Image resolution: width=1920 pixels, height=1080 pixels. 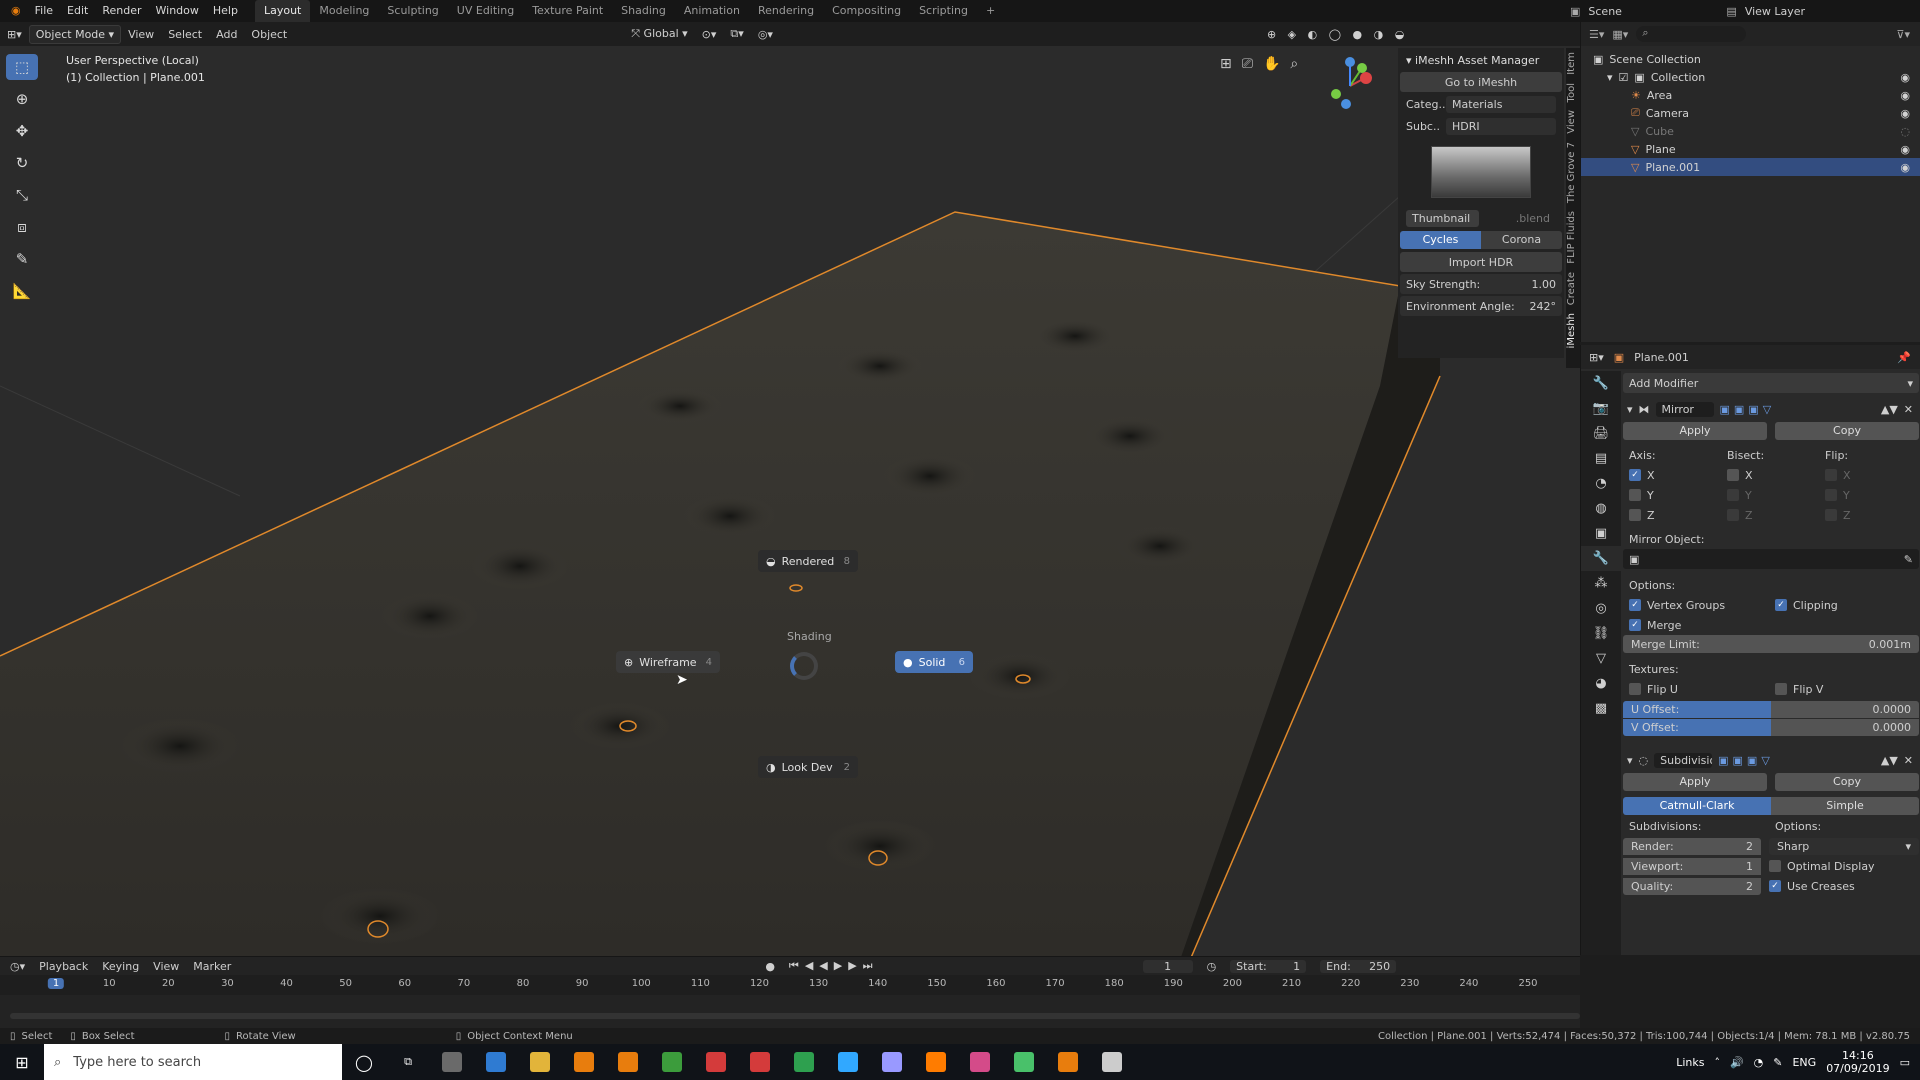 What do you see at coordinates (1717, 1062) in the screenshot?
I see `tray-arrow-icon: ˄` at bounding box center [1717, 1062].